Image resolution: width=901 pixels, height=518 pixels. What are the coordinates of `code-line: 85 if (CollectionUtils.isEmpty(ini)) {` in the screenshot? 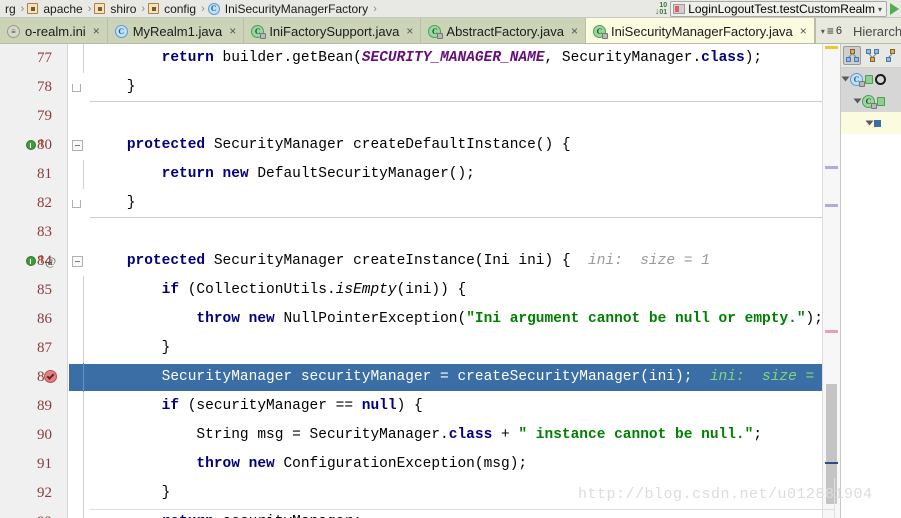 It's located at (411, 290).